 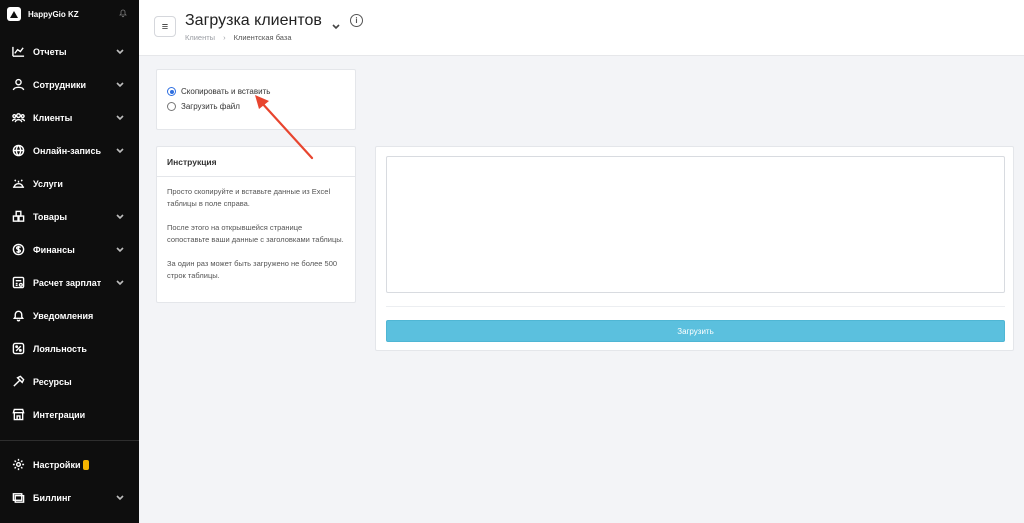 What do you see at coordinates (54, 249) in the screenshot?
I see `sidebar-item-label: Финансы` at bounding box center [54, 249].